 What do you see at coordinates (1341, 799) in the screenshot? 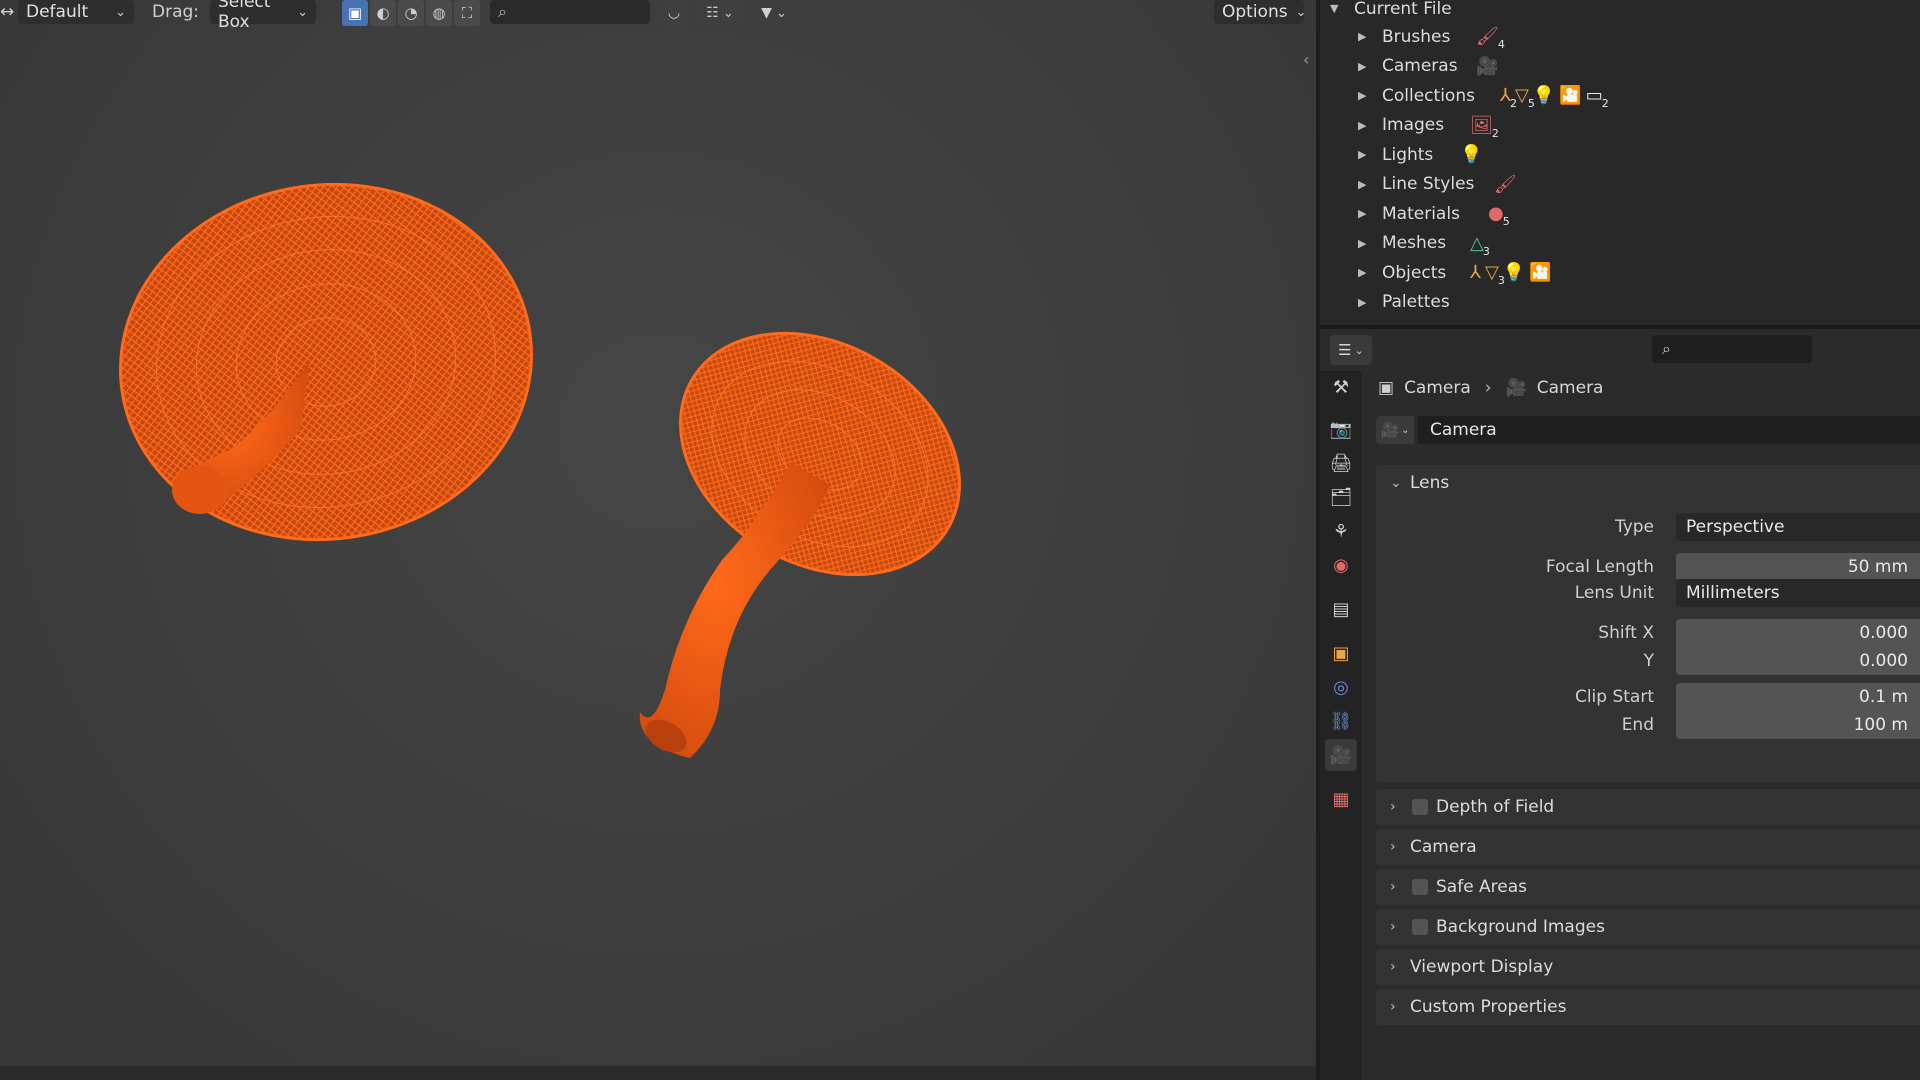
I see `texture-tab-icon: ▦` at bounding box center [1341, 799].